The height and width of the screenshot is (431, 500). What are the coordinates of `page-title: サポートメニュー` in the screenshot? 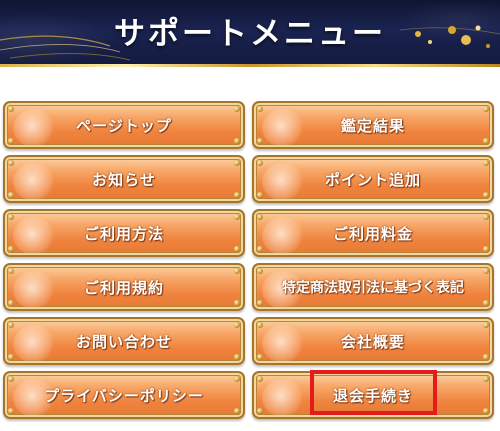 It's located at (250, 34).